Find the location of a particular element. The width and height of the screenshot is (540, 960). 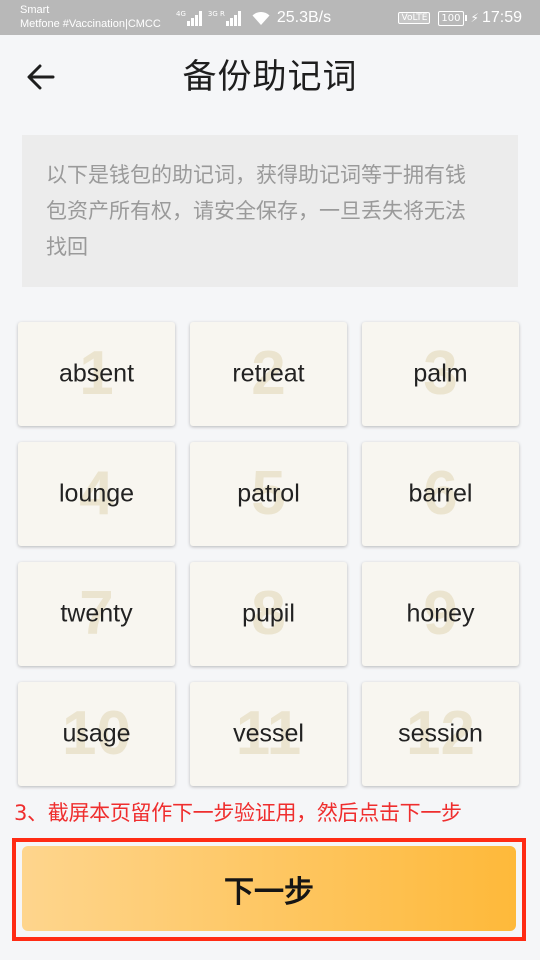

clock: 17:59 is located at coordinates (501, 17).